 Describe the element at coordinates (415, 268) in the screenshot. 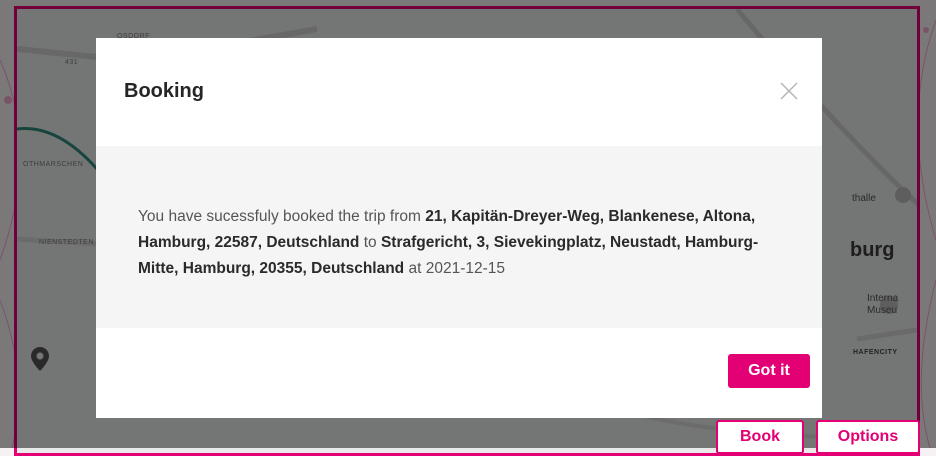

I see `message-at-word: at` at that location.